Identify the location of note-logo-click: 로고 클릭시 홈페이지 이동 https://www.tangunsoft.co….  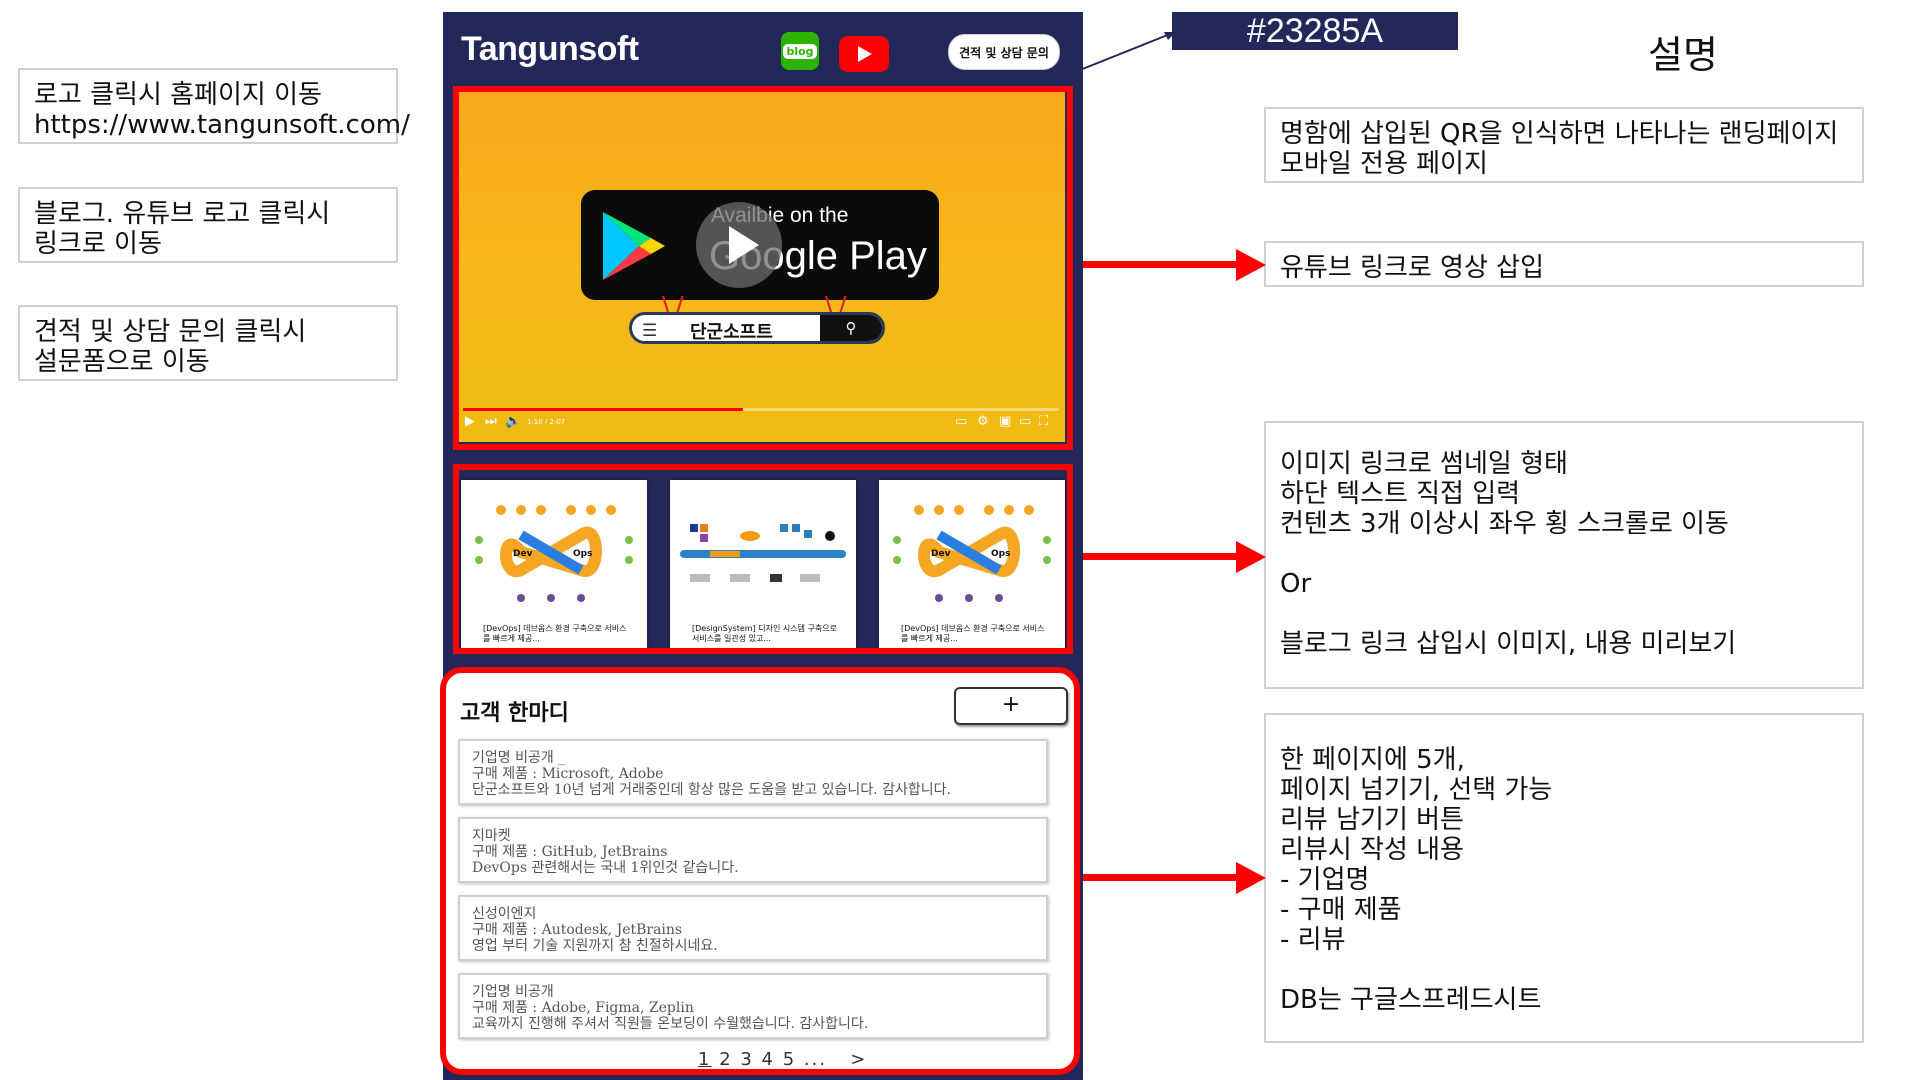
(214, 106).